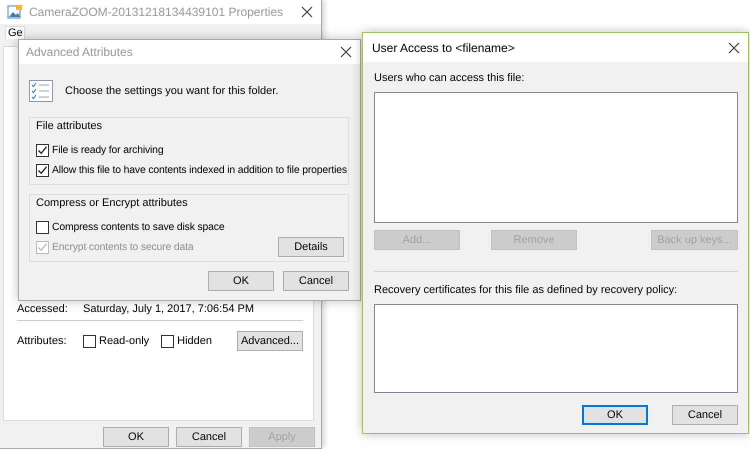 Image resolution: width=750 pixels, height=449 pixels. What do you see at coordinates (556, 157) in the screenshot?
I see `users-list` at bounding box center [556, 157].